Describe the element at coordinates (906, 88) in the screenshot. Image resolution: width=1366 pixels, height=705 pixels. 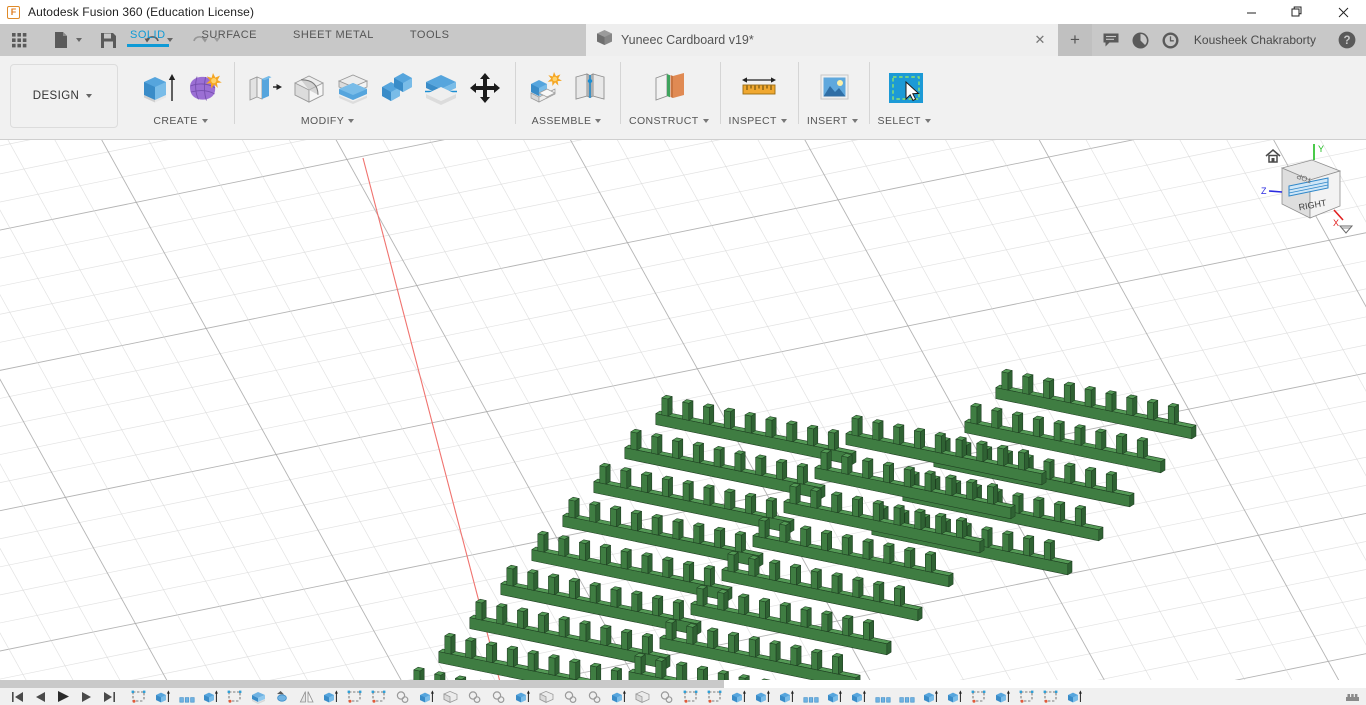
I see `select-window-icon` at that location.